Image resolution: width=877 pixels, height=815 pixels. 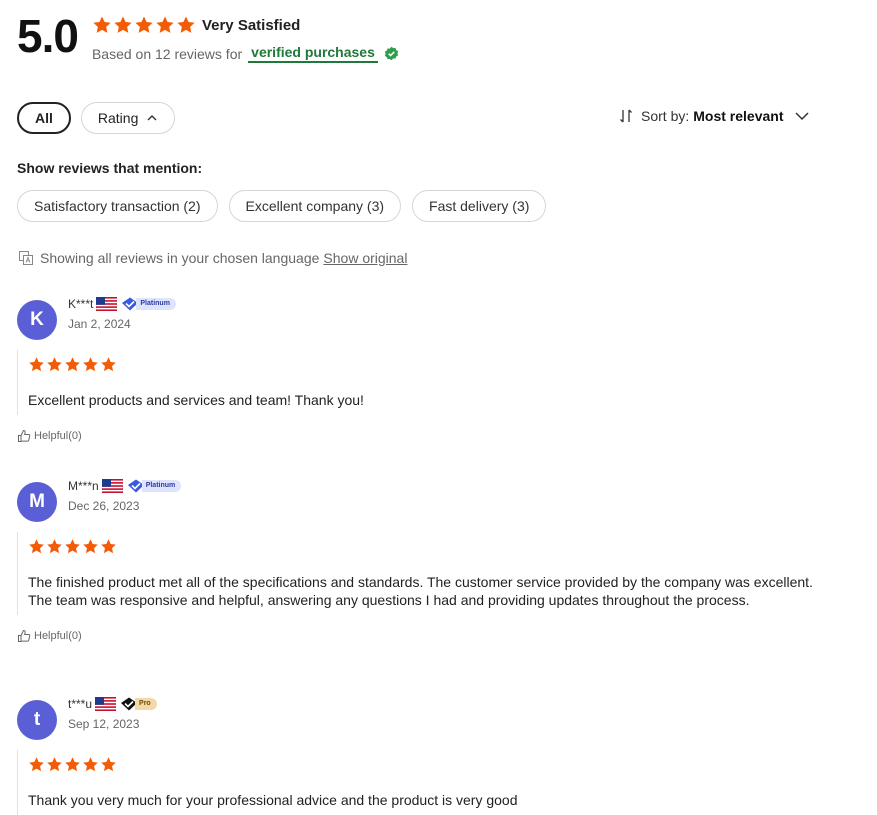 I want to click on review-header: t t***u Pro Sep 12, 2023, so click(x=427, y=718).